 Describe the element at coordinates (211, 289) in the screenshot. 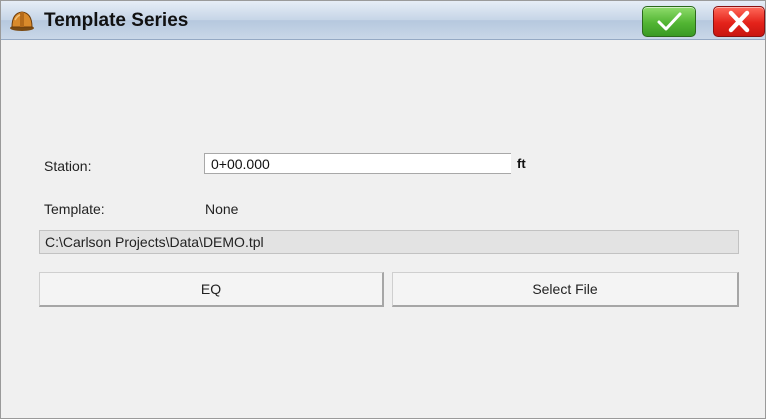

I see `eq-button: EQ` at that location.